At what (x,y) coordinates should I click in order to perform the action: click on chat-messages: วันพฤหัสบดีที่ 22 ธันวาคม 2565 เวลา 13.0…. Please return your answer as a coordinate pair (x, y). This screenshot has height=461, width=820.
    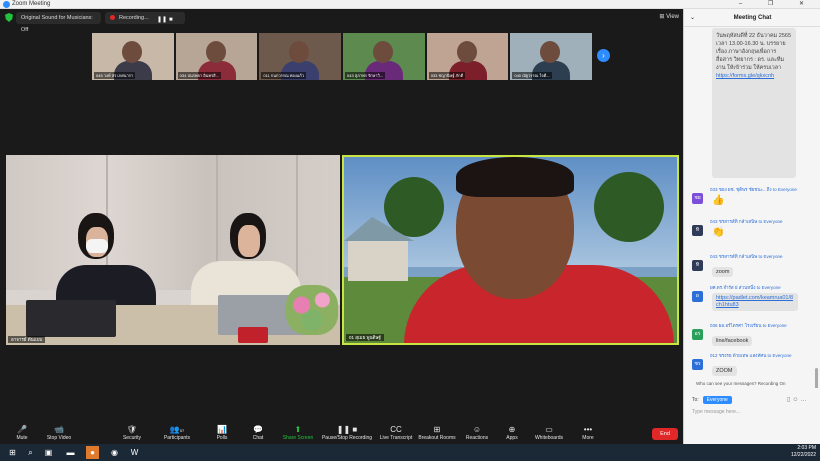
    Looking at the image, I should click on (752, 208).